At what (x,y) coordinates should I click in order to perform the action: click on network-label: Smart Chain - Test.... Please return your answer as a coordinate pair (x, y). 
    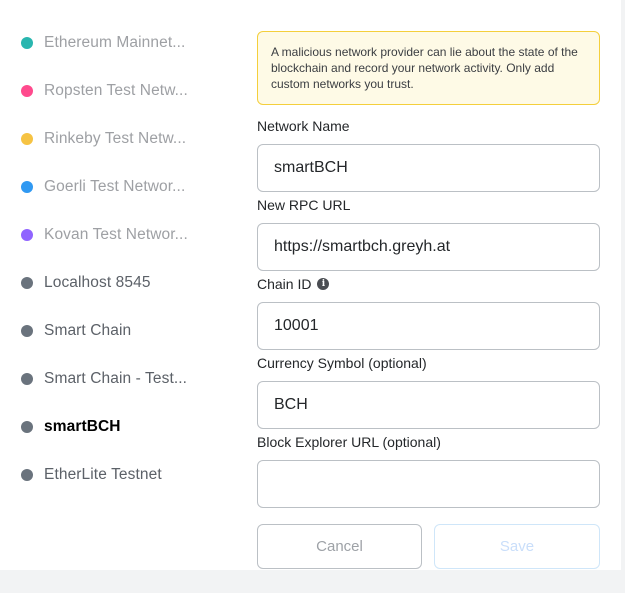
    Looking at the image, I should click on (116, 378).